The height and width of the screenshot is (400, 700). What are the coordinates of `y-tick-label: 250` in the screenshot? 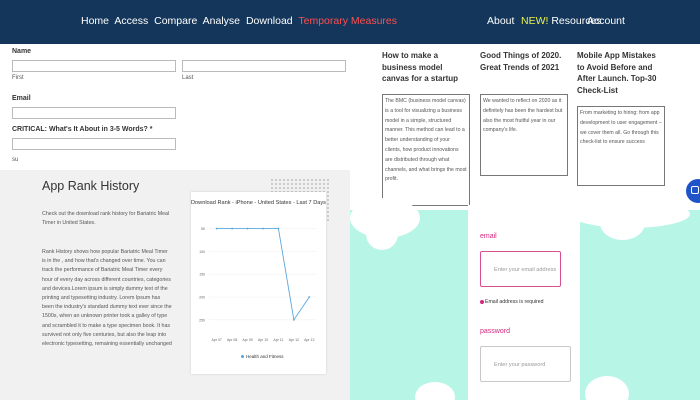 It's located at (202, 320).